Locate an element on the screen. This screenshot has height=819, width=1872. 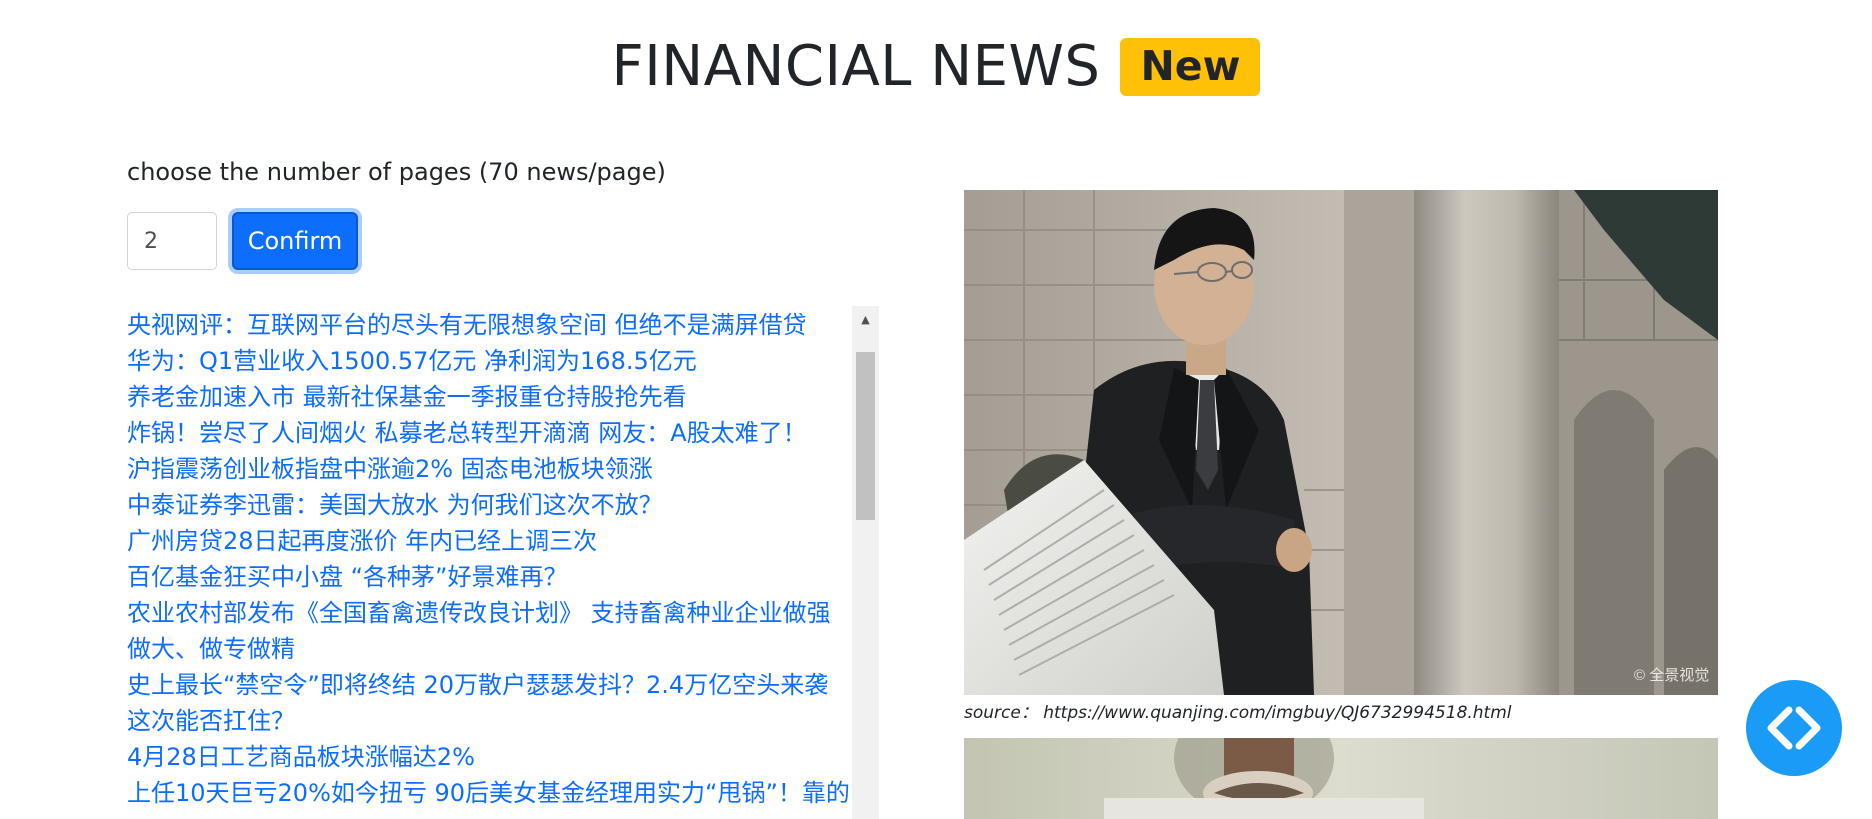
news-link: 广州房贷28日起再度涨价 年内已经上调三次 is located at coordinates (489, 541).